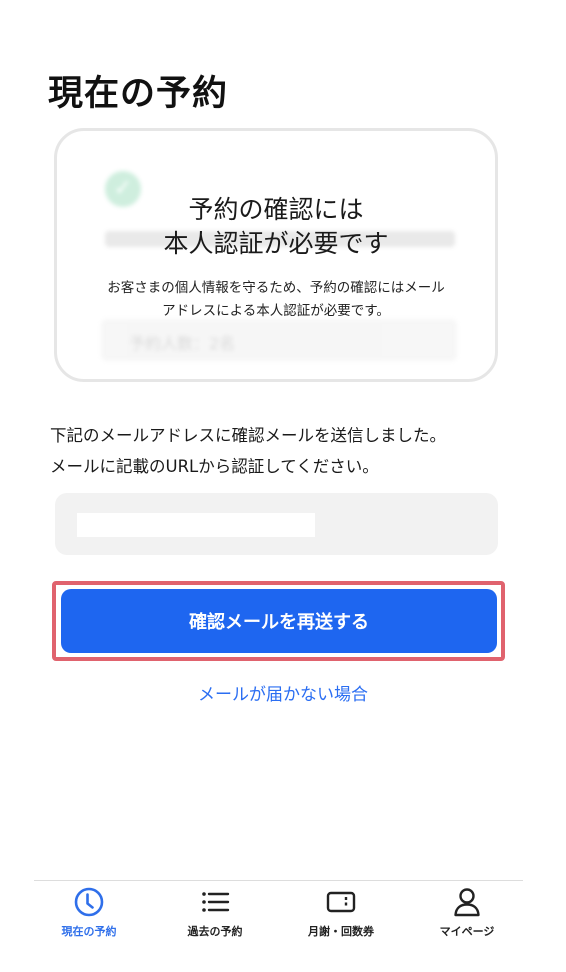 The height and width of the screenshot is (972, 566). Describe the element at coordinates (276, 311) in the screenshot. I see `card-description-line: アドレスによる本人認証が必要です。` at that location.